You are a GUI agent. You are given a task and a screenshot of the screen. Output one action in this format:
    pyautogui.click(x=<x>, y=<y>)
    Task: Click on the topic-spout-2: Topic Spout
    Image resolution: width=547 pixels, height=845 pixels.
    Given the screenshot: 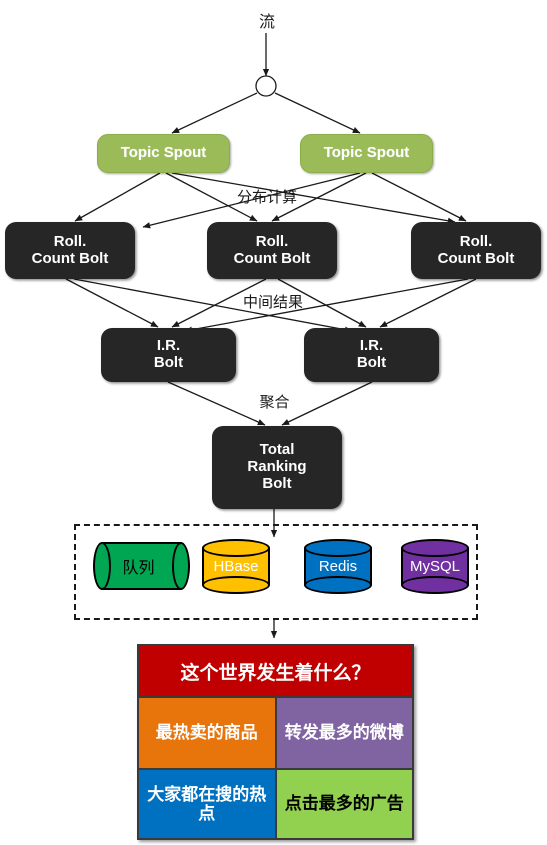 What is the action you would take?
    pyautogui.click(x=366, y=153)
    